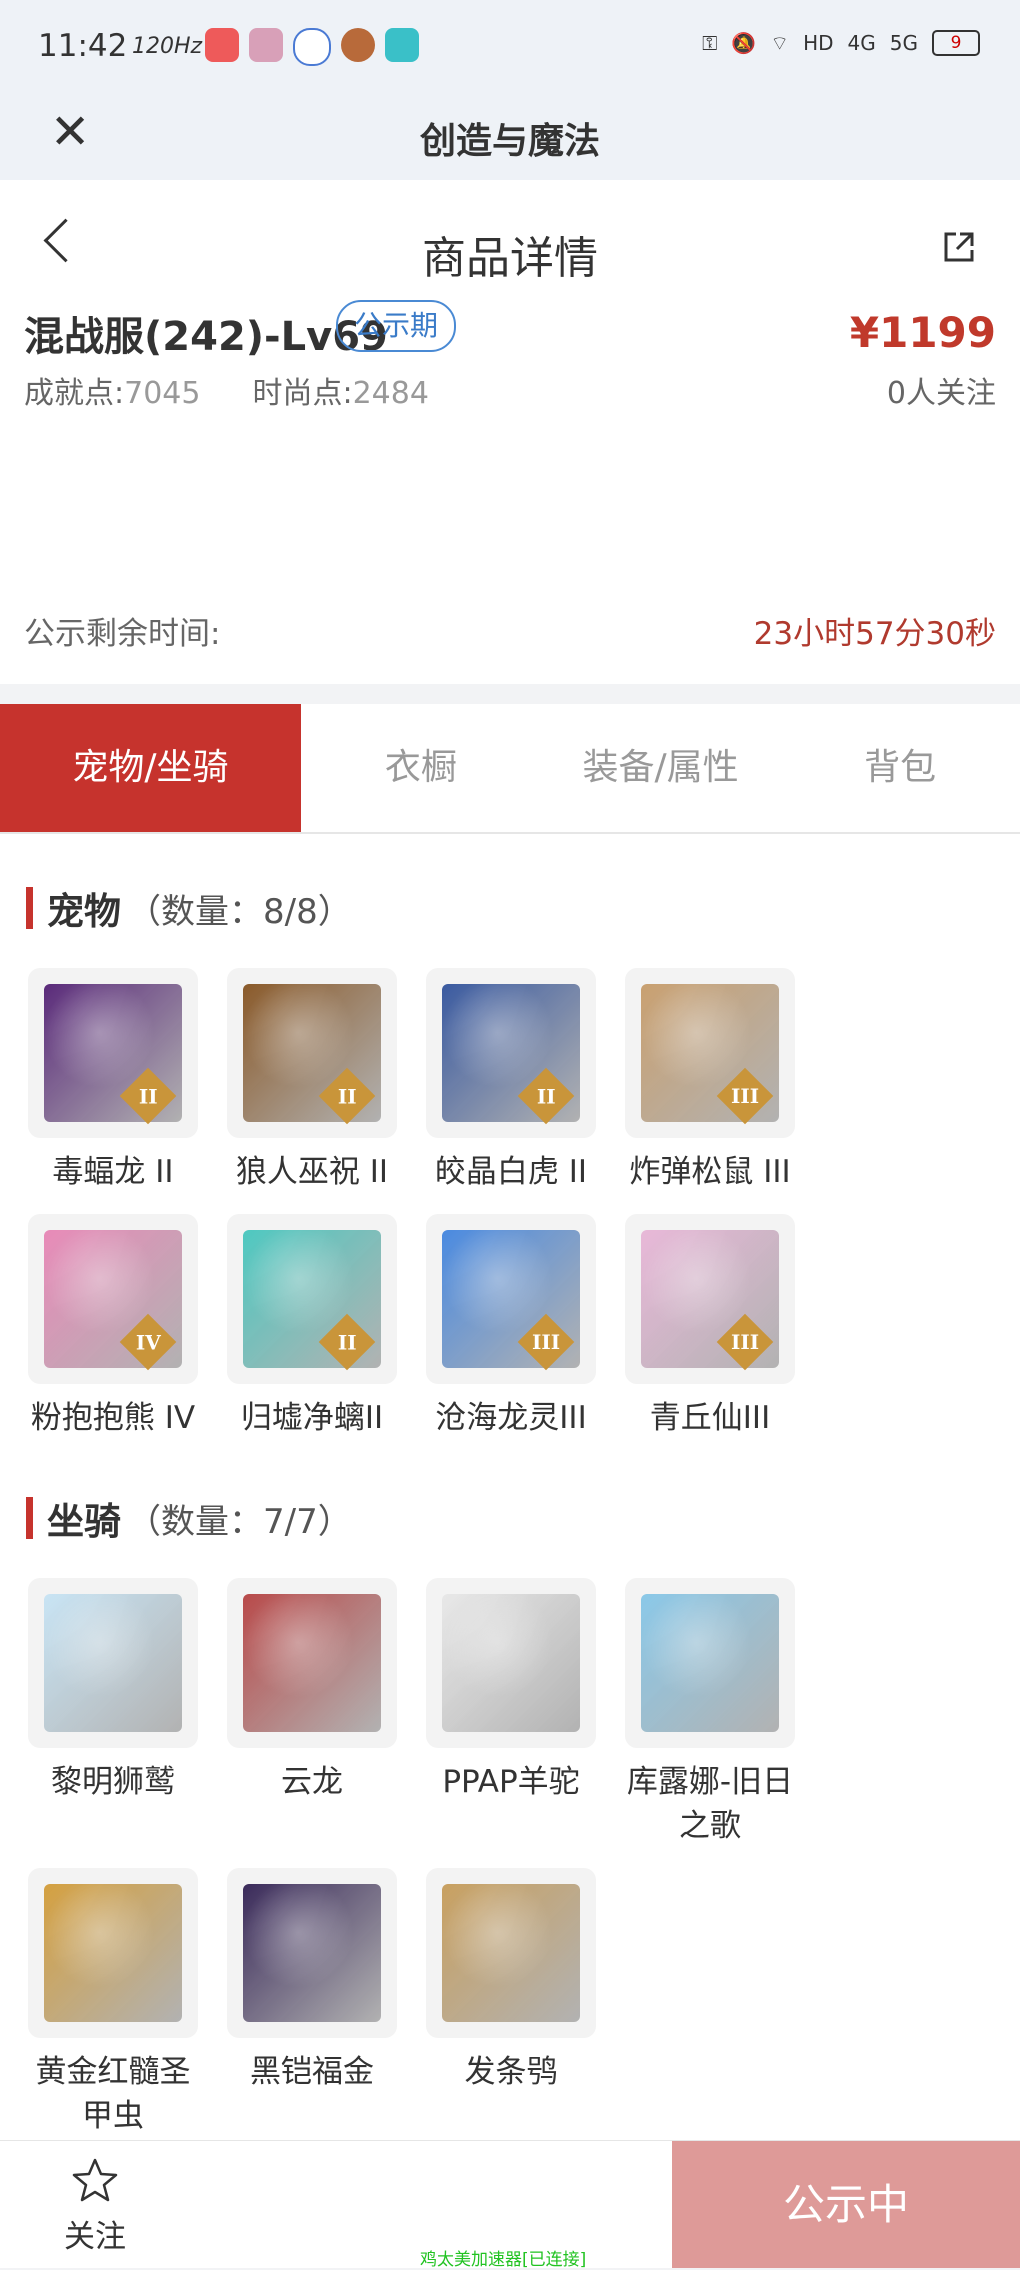 The width and height of the screenshot is (1020, 2270). I want to click on tab-pets-mounts: 宠物/坐骑, so click(150, 768).